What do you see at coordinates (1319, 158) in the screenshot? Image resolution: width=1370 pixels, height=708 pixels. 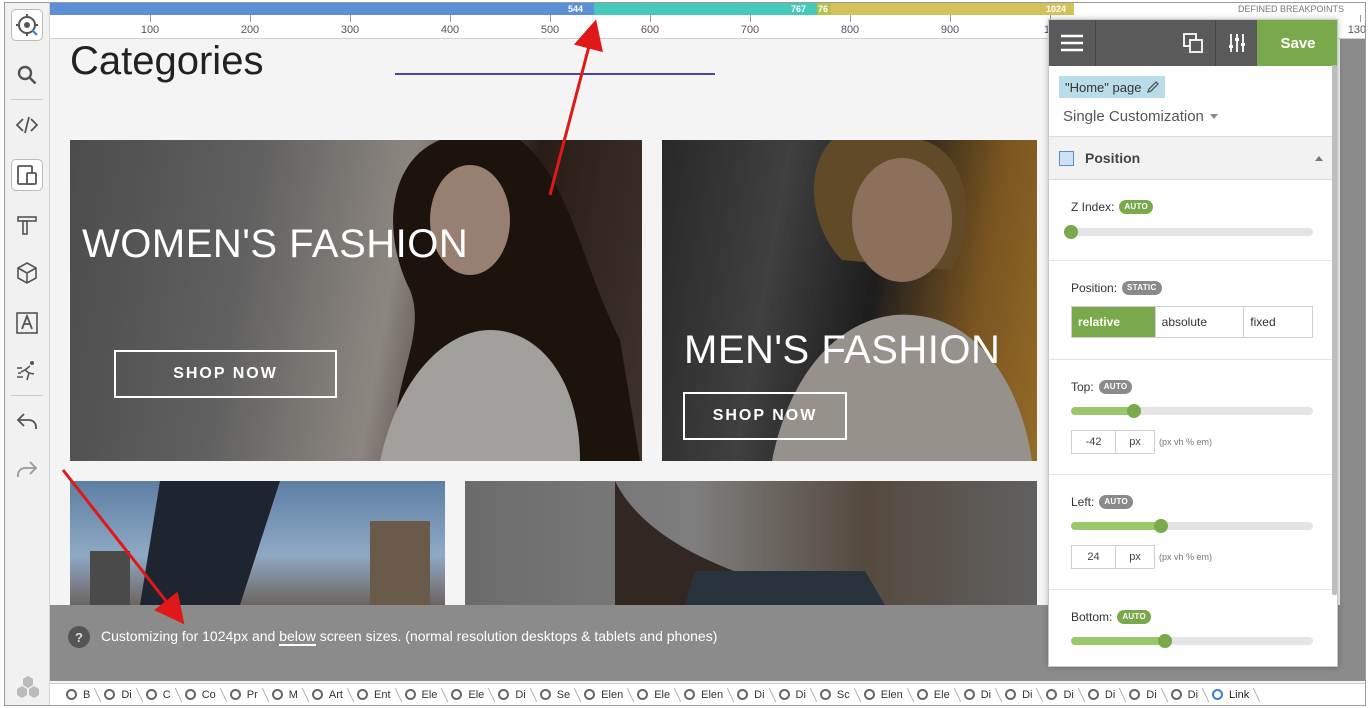 I see `collapse-caret-icon` at bounding box center [1319, 158].